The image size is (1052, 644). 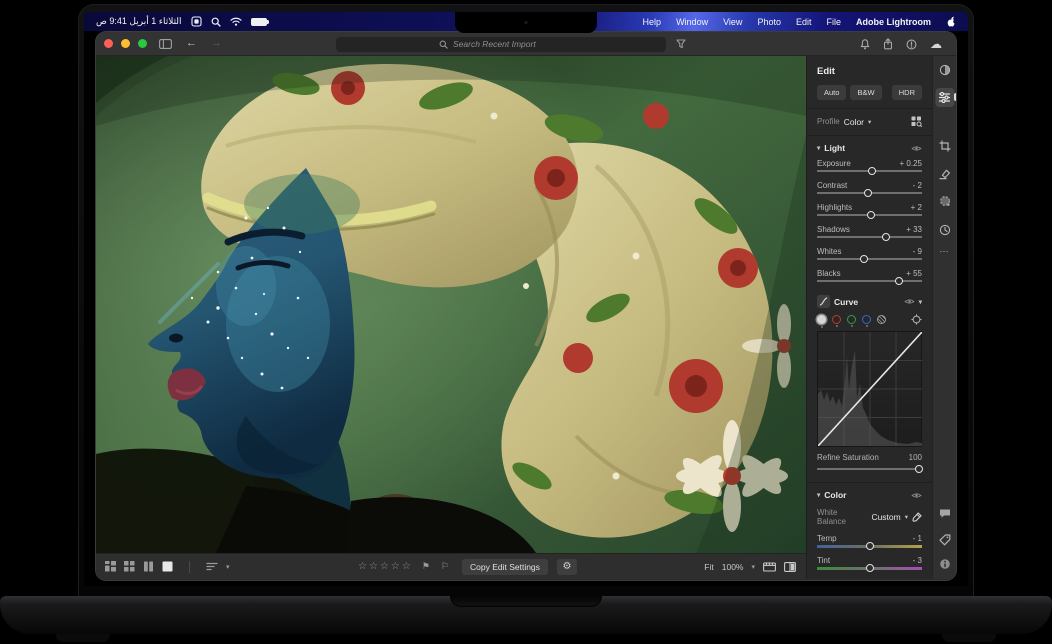 What do you see at coordinates (821, 319) in the screenshot?
I see `channel-luminance-button` at bounding box center [821, 319].